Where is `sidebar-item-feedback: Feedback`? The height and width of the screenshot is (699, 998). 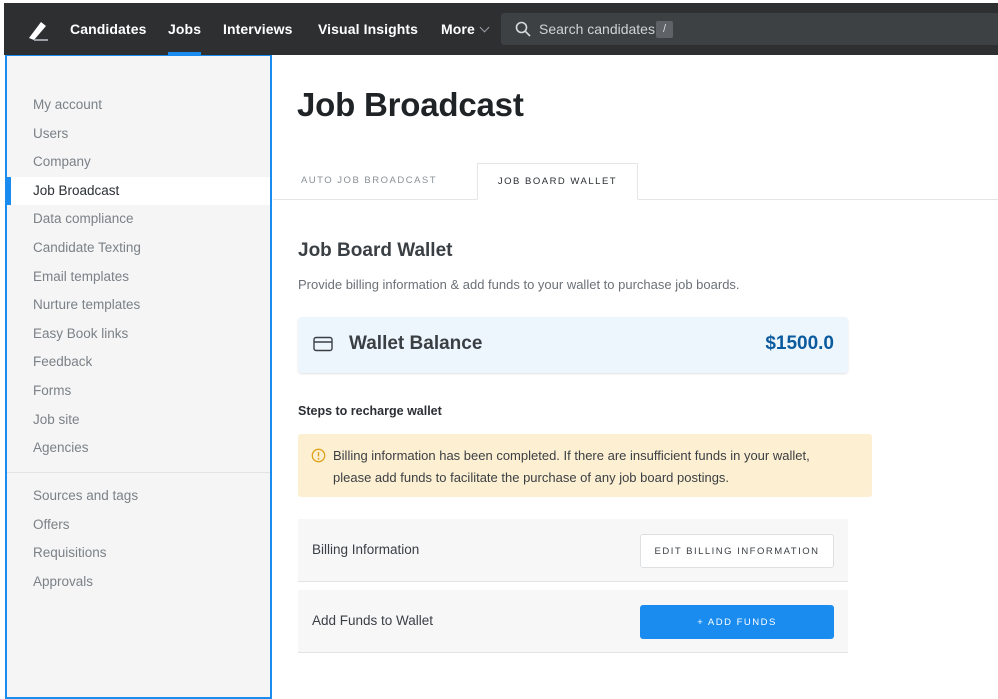 sidebar-item-feedback: Feedback is located at coordinates (138, 362).